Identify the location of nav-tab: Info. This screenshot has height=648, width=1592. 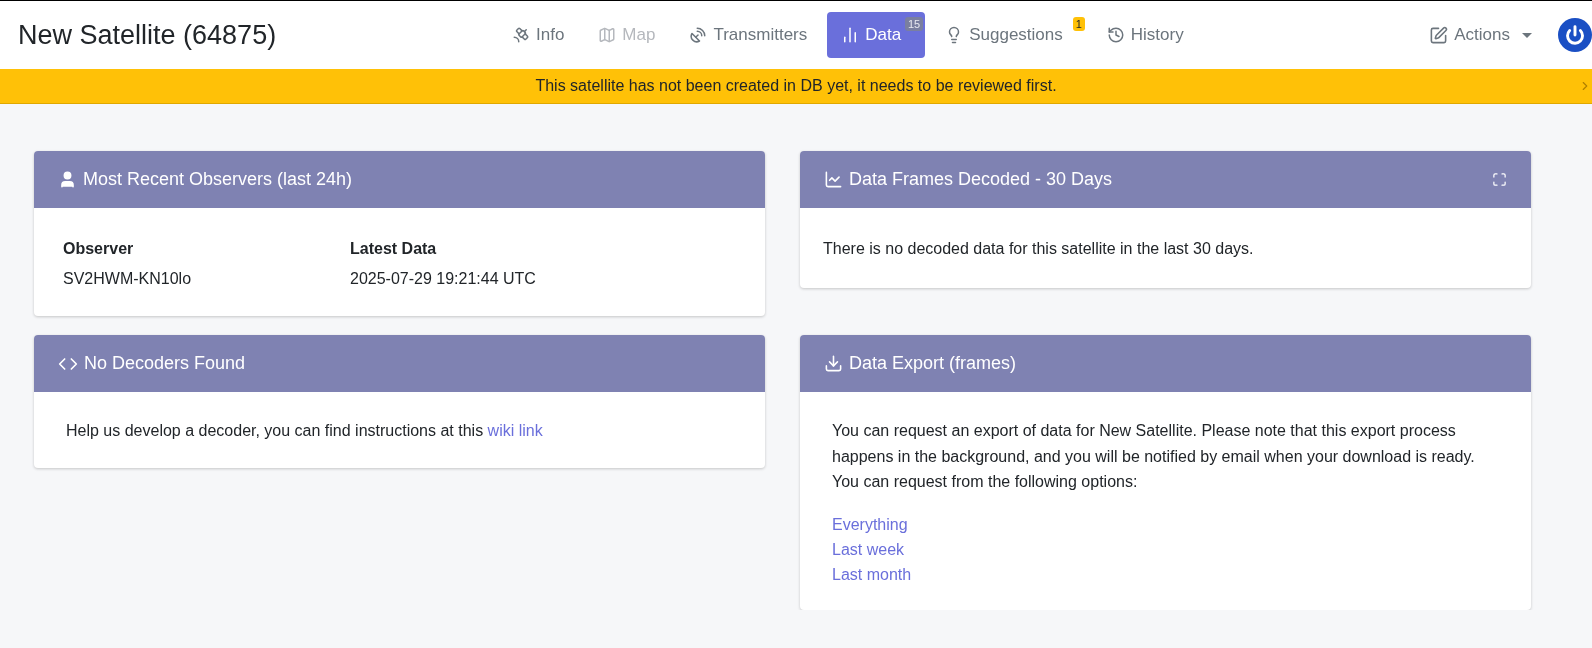
(538, 35).